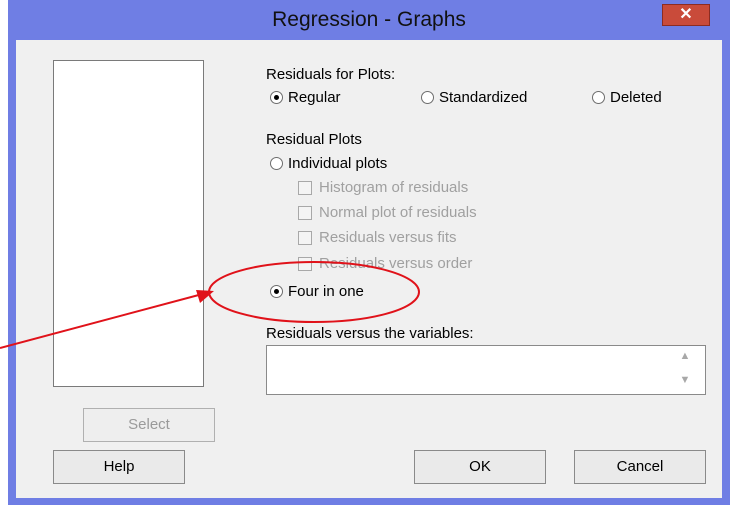 This screenshot has height=519, width=735. Describe the element at coordinates (480, 467) in the screenshot. I see `ok-button: OK` at that location.